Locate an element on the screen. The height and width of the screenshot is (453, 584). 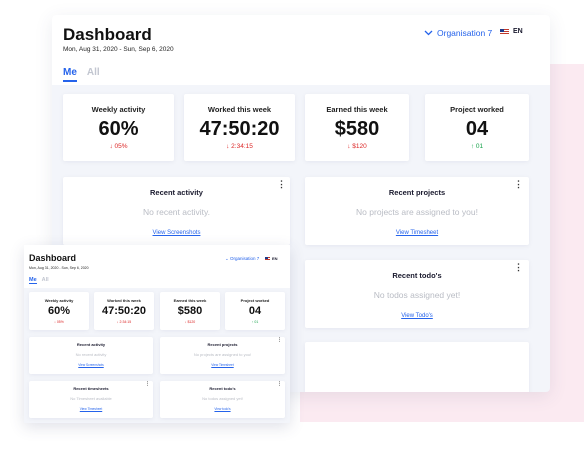
view-todos-link: View todo's is located at coordinates (222, 409).